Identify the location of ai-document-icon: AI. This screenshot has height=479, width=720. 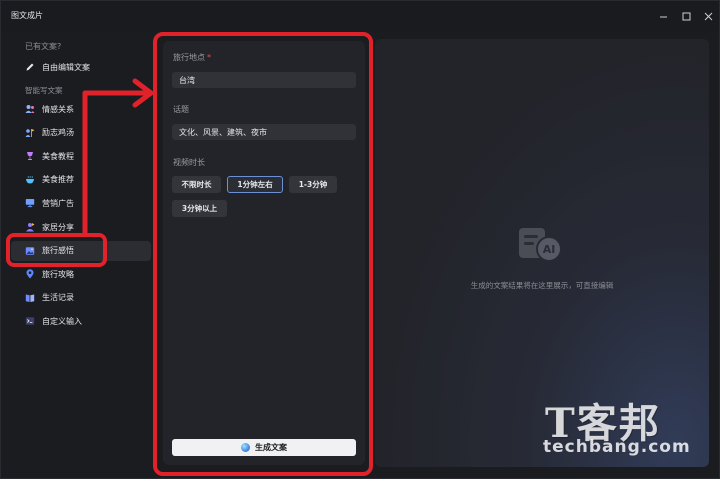
(540, 245).